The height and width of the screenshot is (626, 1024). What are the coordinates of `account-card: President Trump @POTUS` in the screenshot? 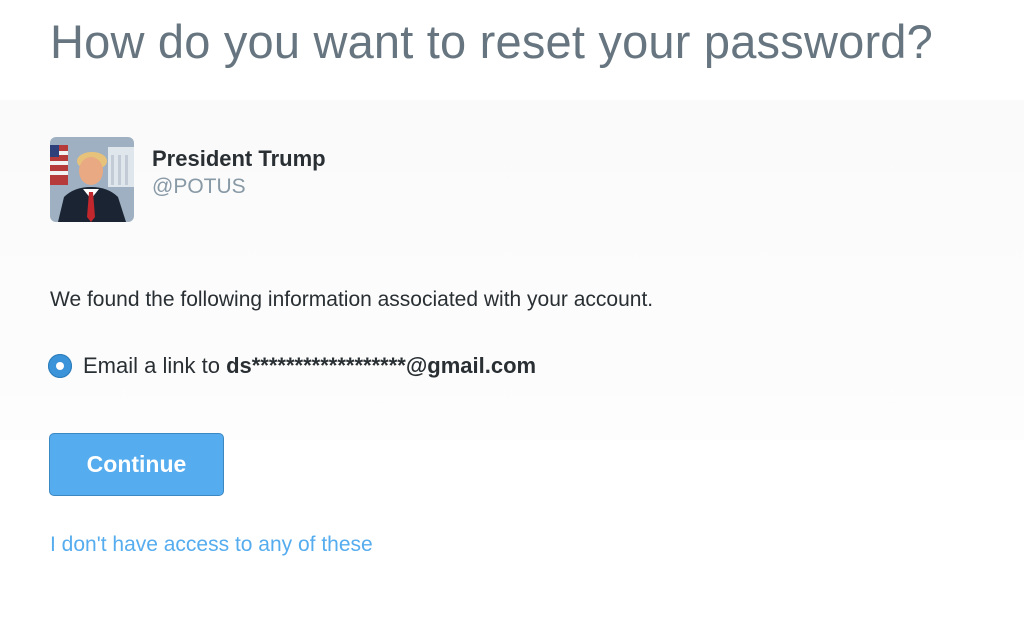 It's located at (188, 179).